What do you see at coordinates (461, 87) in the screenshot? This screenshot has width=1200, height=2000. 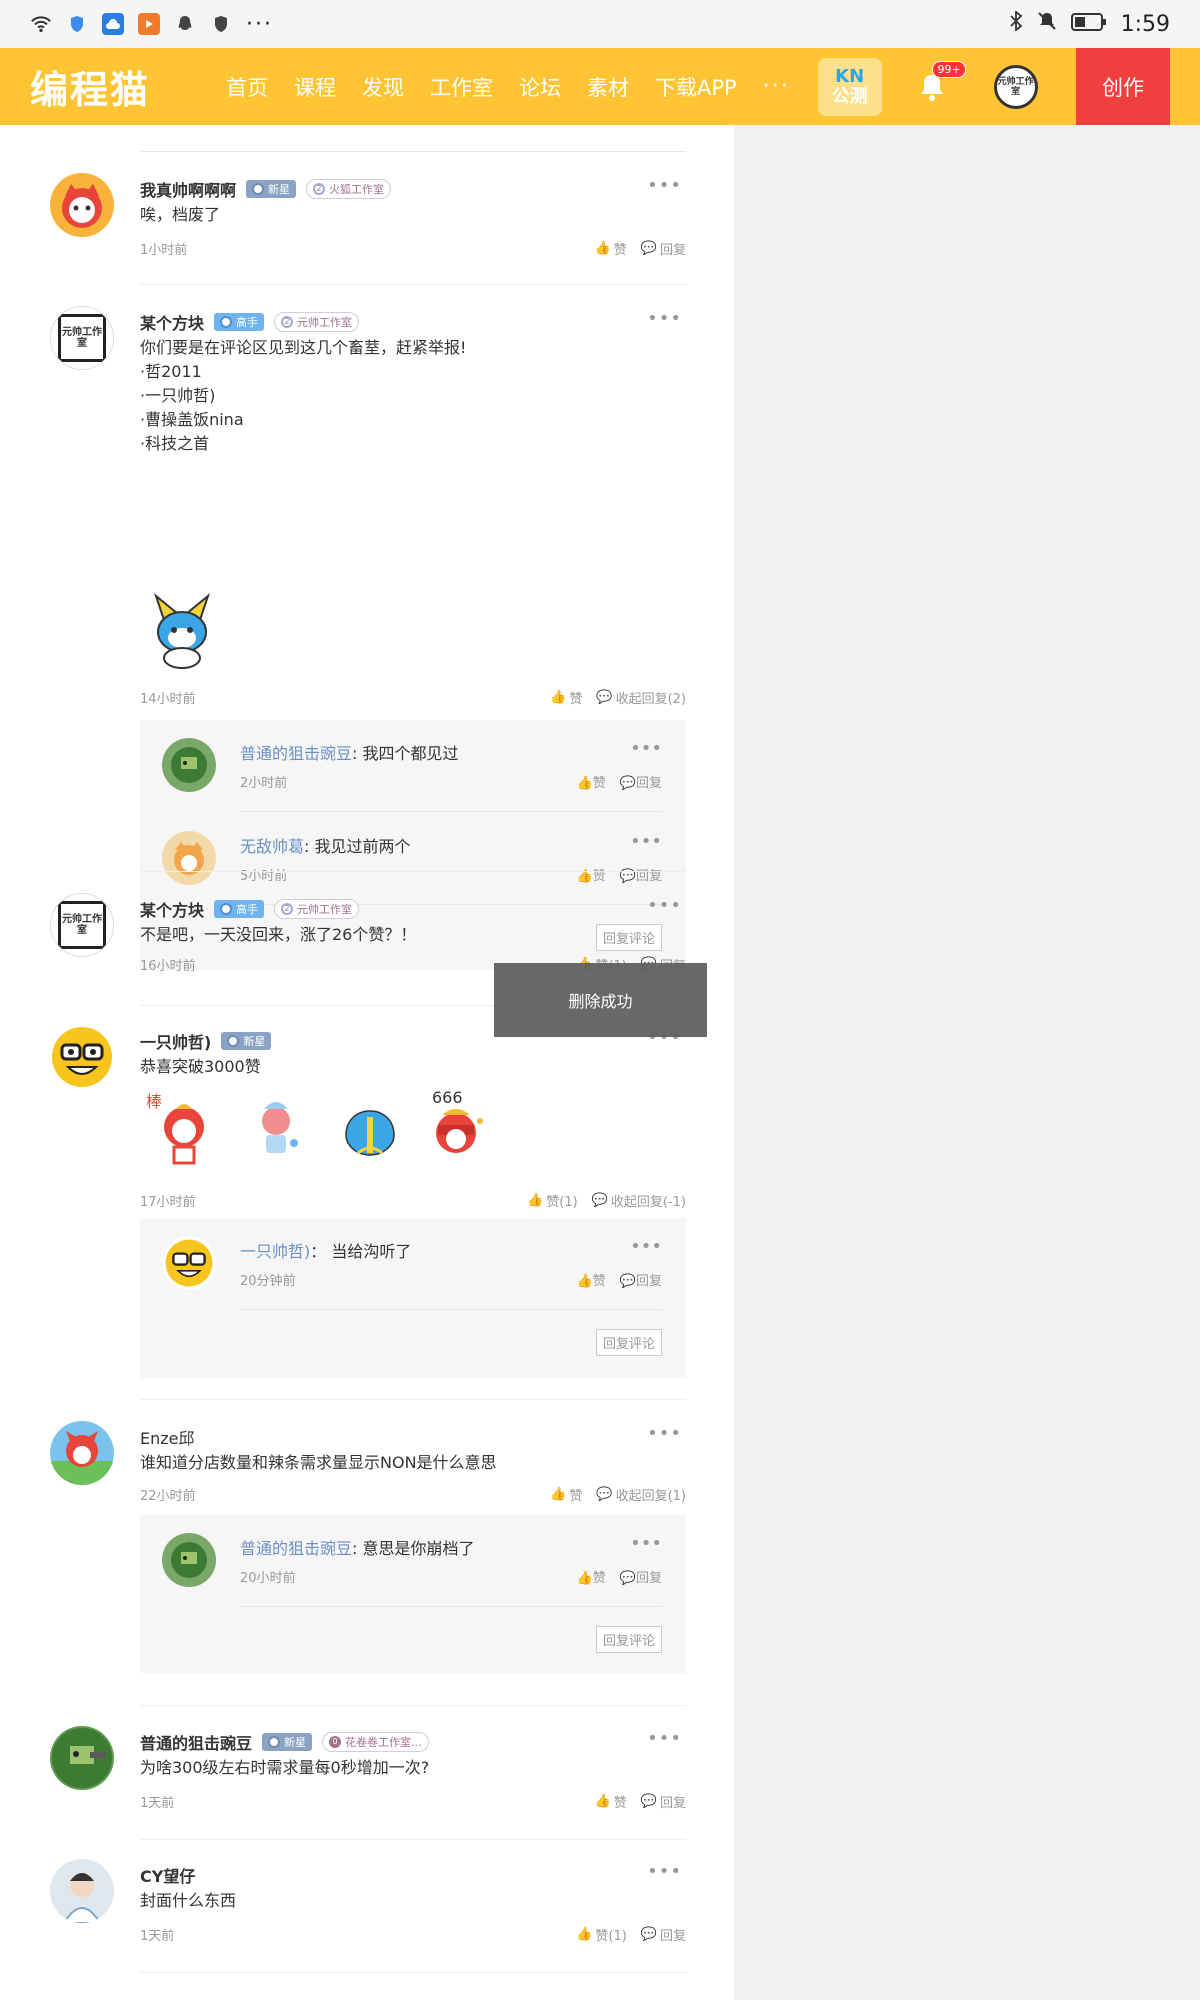 I see `nav-item-studio: 工作室` at bounding box center [461, 87].